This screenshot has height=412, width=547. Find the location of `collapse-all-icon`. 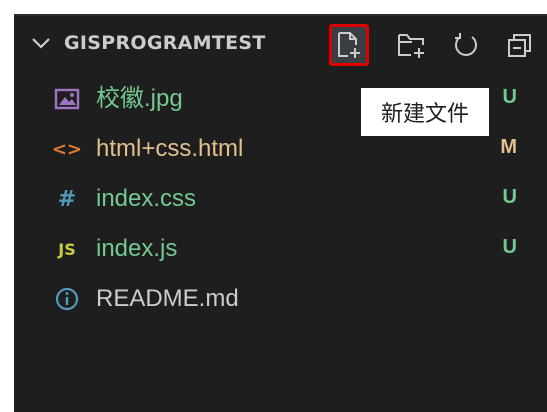

collapse-all-icon is located at coordinates (519, 45).